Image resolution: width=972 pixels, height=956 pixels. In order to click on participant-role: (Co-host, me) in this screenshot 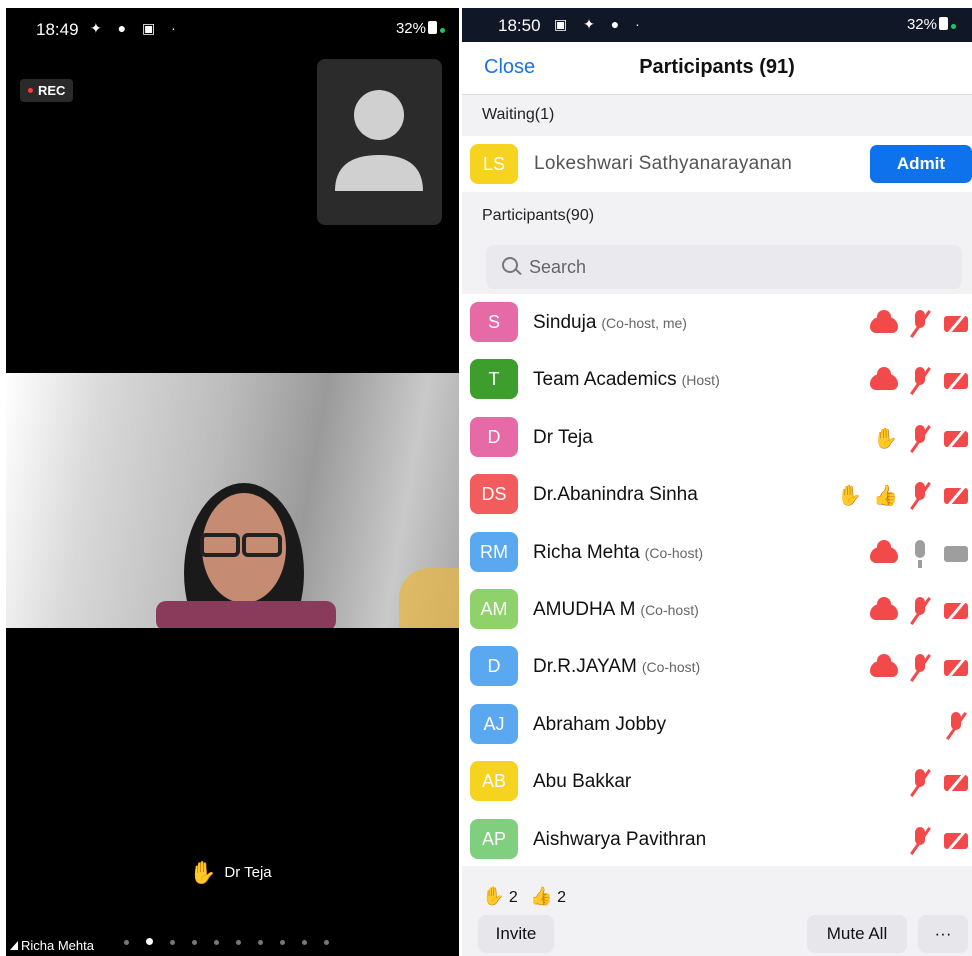, I will do `click(644, 323)`.